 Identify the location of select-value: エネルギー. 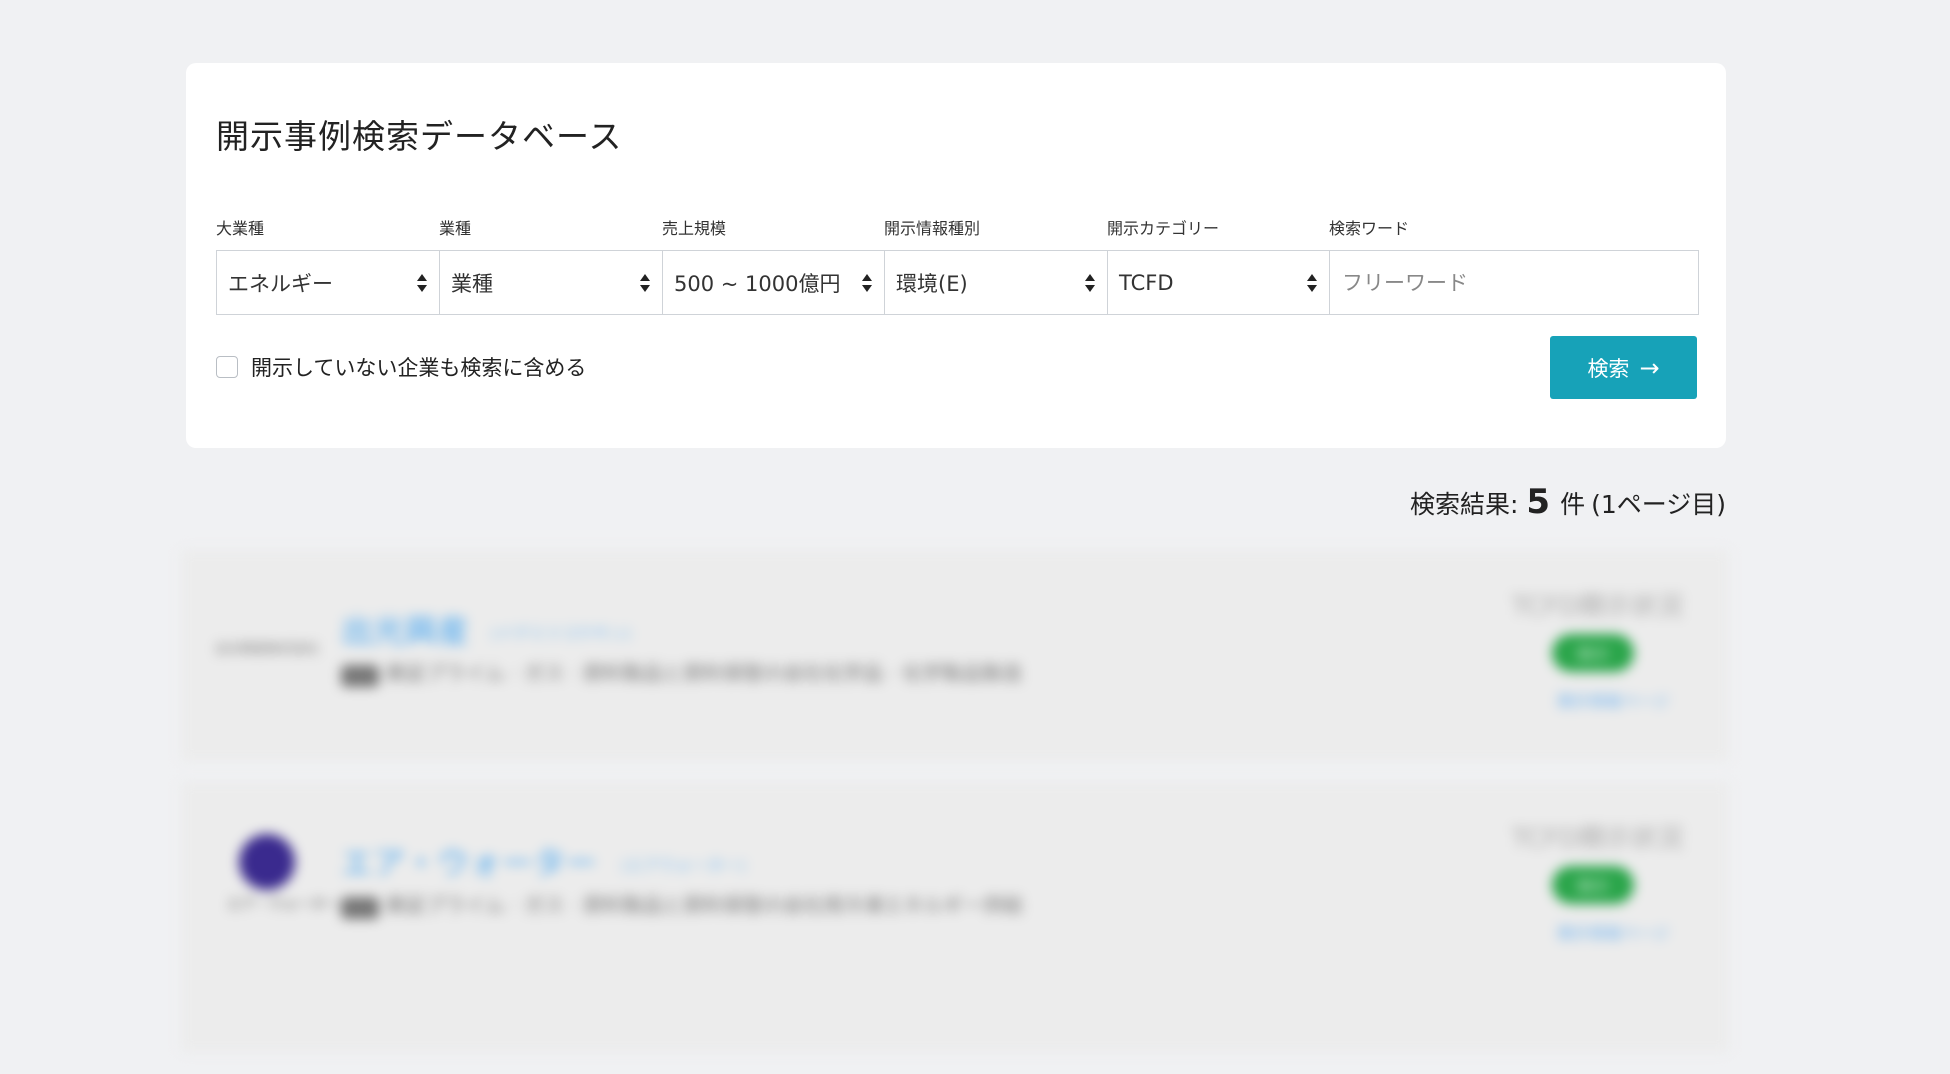
(280, 283).